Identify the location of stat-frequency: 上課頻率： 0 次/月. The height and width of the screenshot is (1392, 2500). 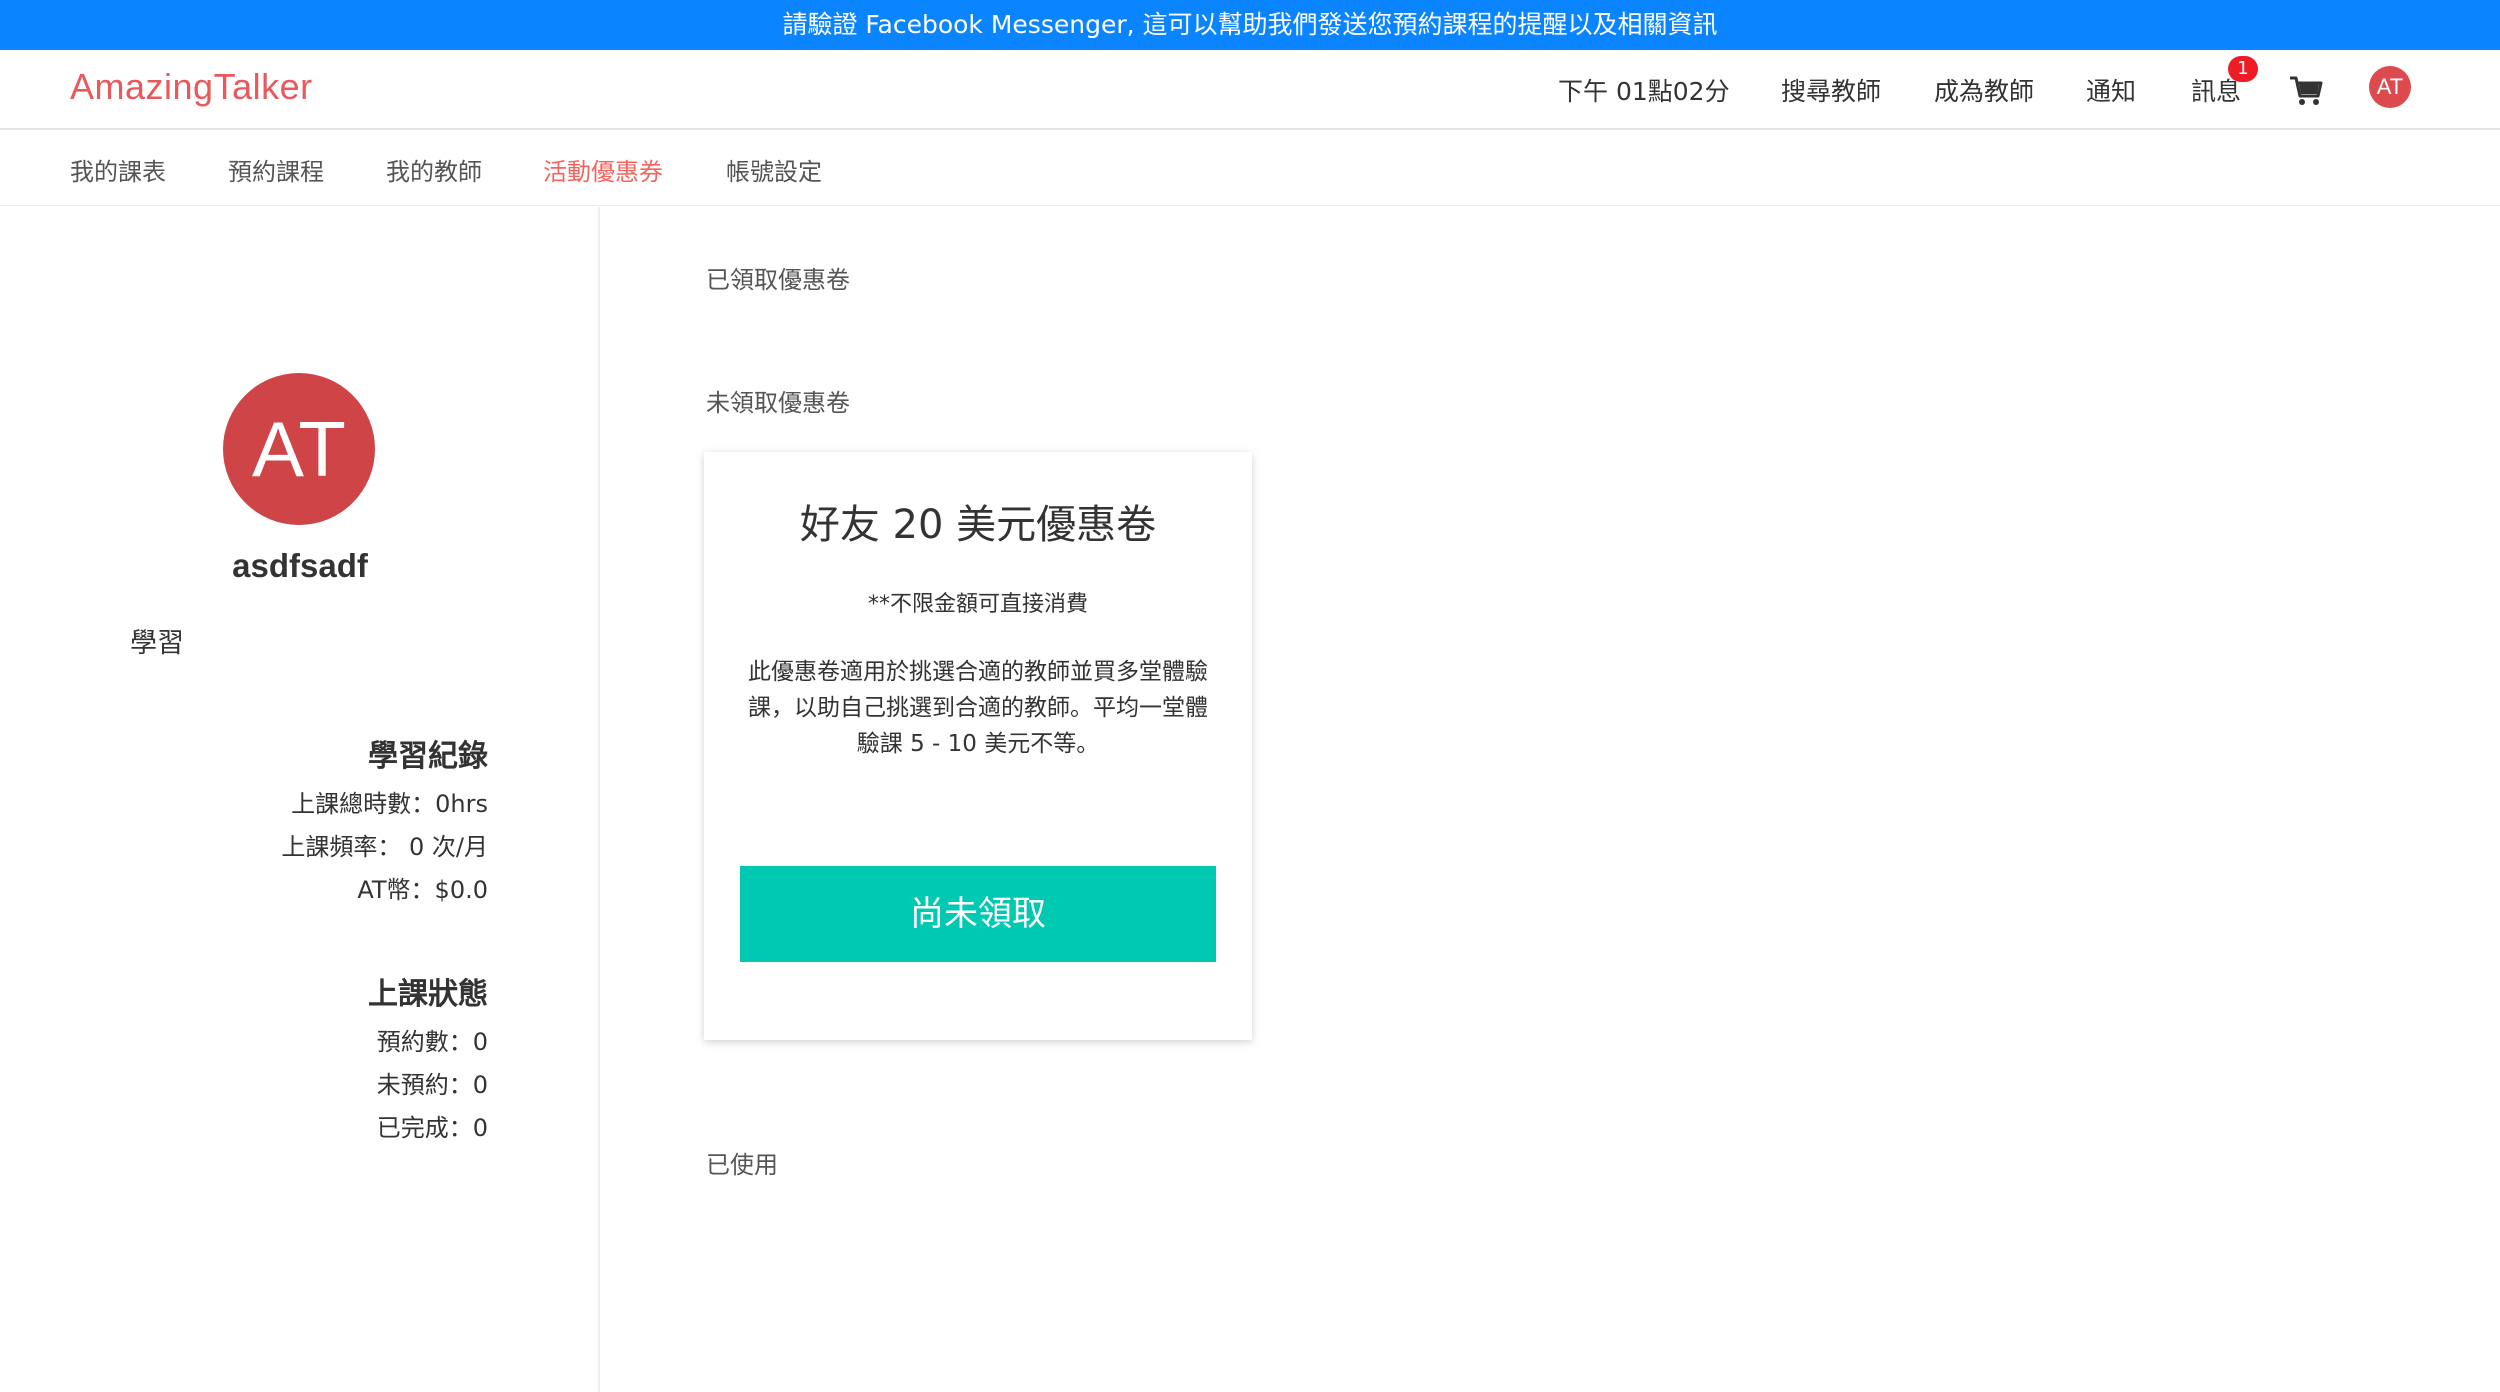
(384, 847).